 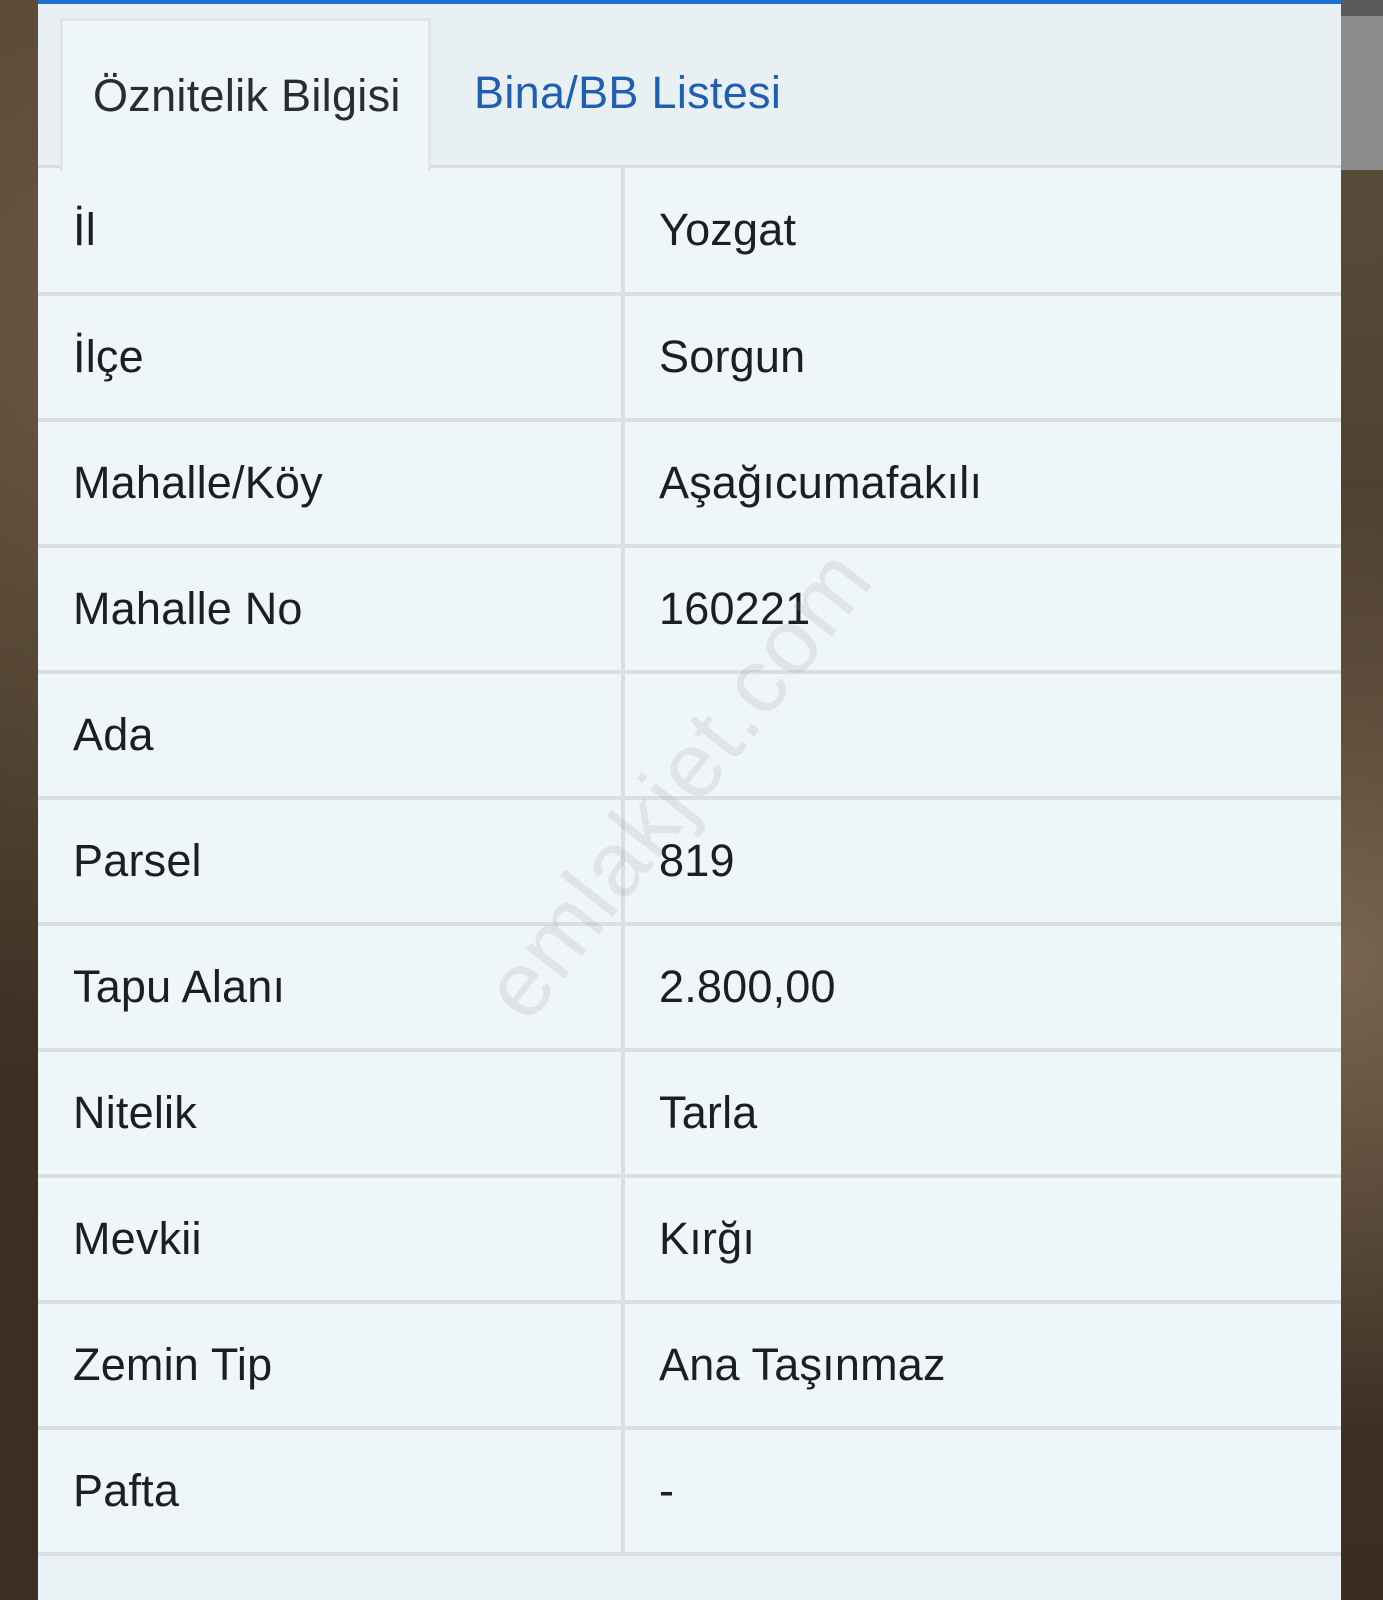 What do you see at coordinates (331, 1240) in the screenshot?
I see `row-label-mevkii: Mevkii` at bounding box center [331, 1240].